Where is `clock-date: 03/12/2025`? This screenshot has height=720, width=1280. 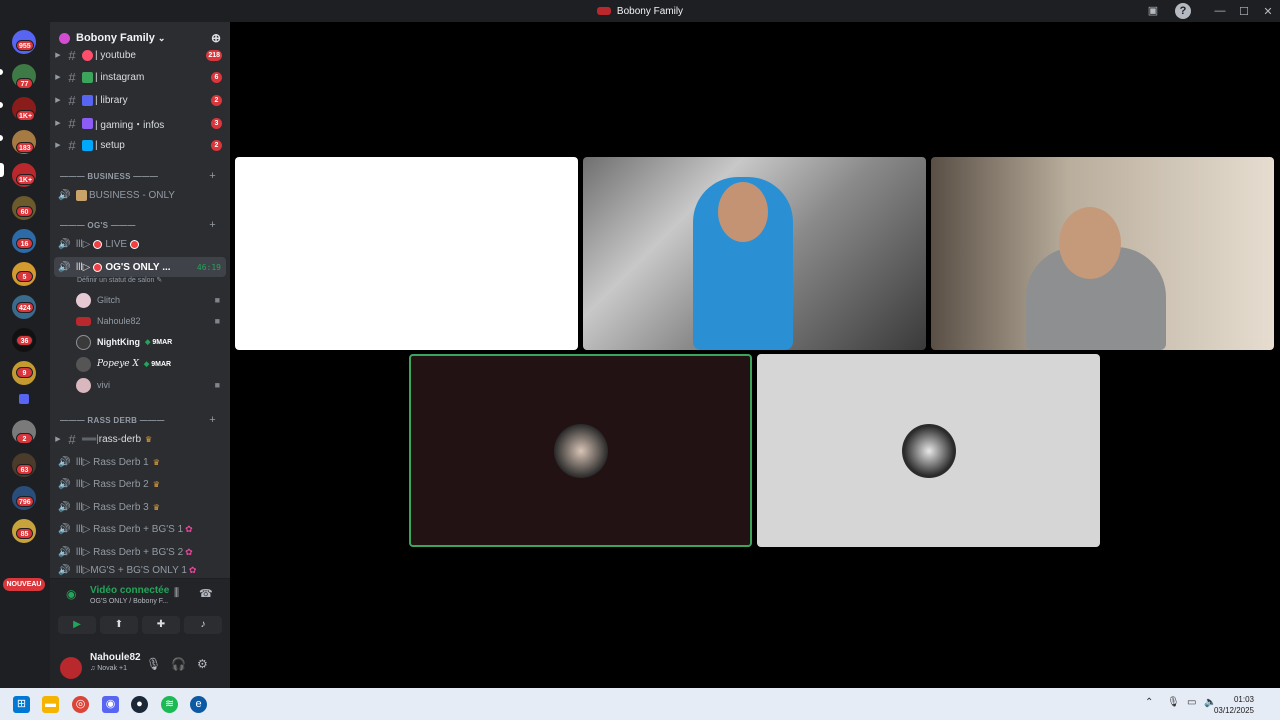
clock-date: 03/12/2025 is located at coordinates (1233, 710).